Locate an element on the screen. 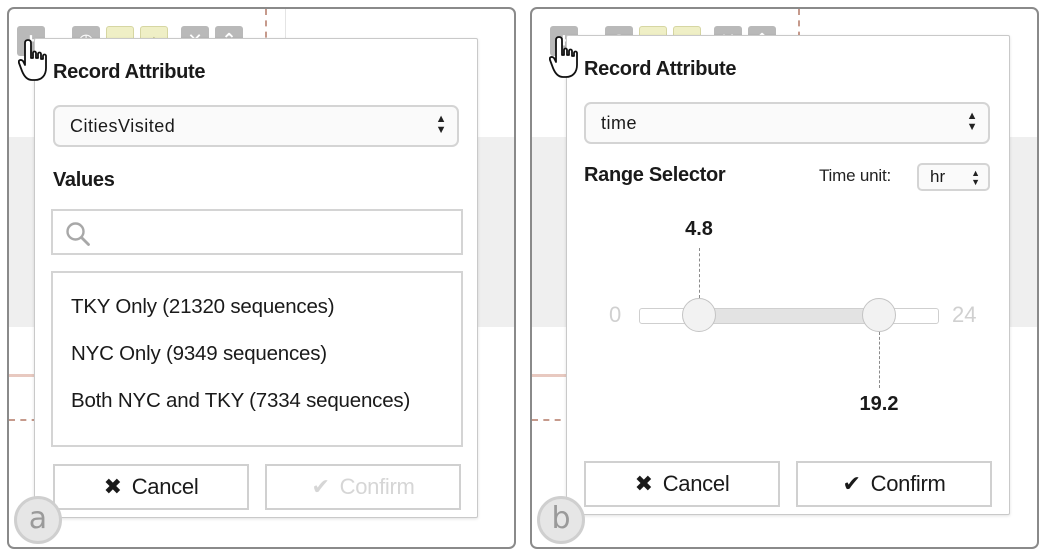 This screenshot has height=558, width=1047. time-unit-value: hr is located at coordinates (938, 176).